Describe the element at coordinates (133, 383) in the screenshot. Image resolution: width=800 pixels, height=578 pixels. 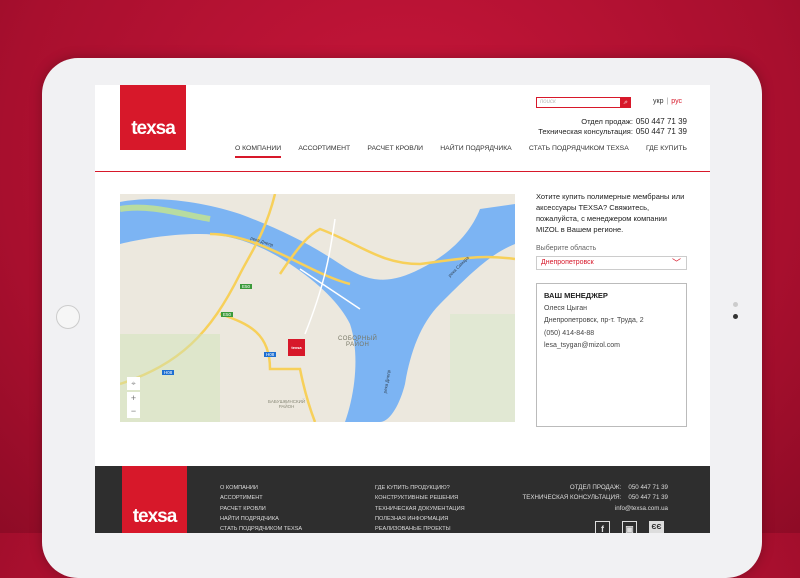
I see `locate-icon: ⌖` at that location.